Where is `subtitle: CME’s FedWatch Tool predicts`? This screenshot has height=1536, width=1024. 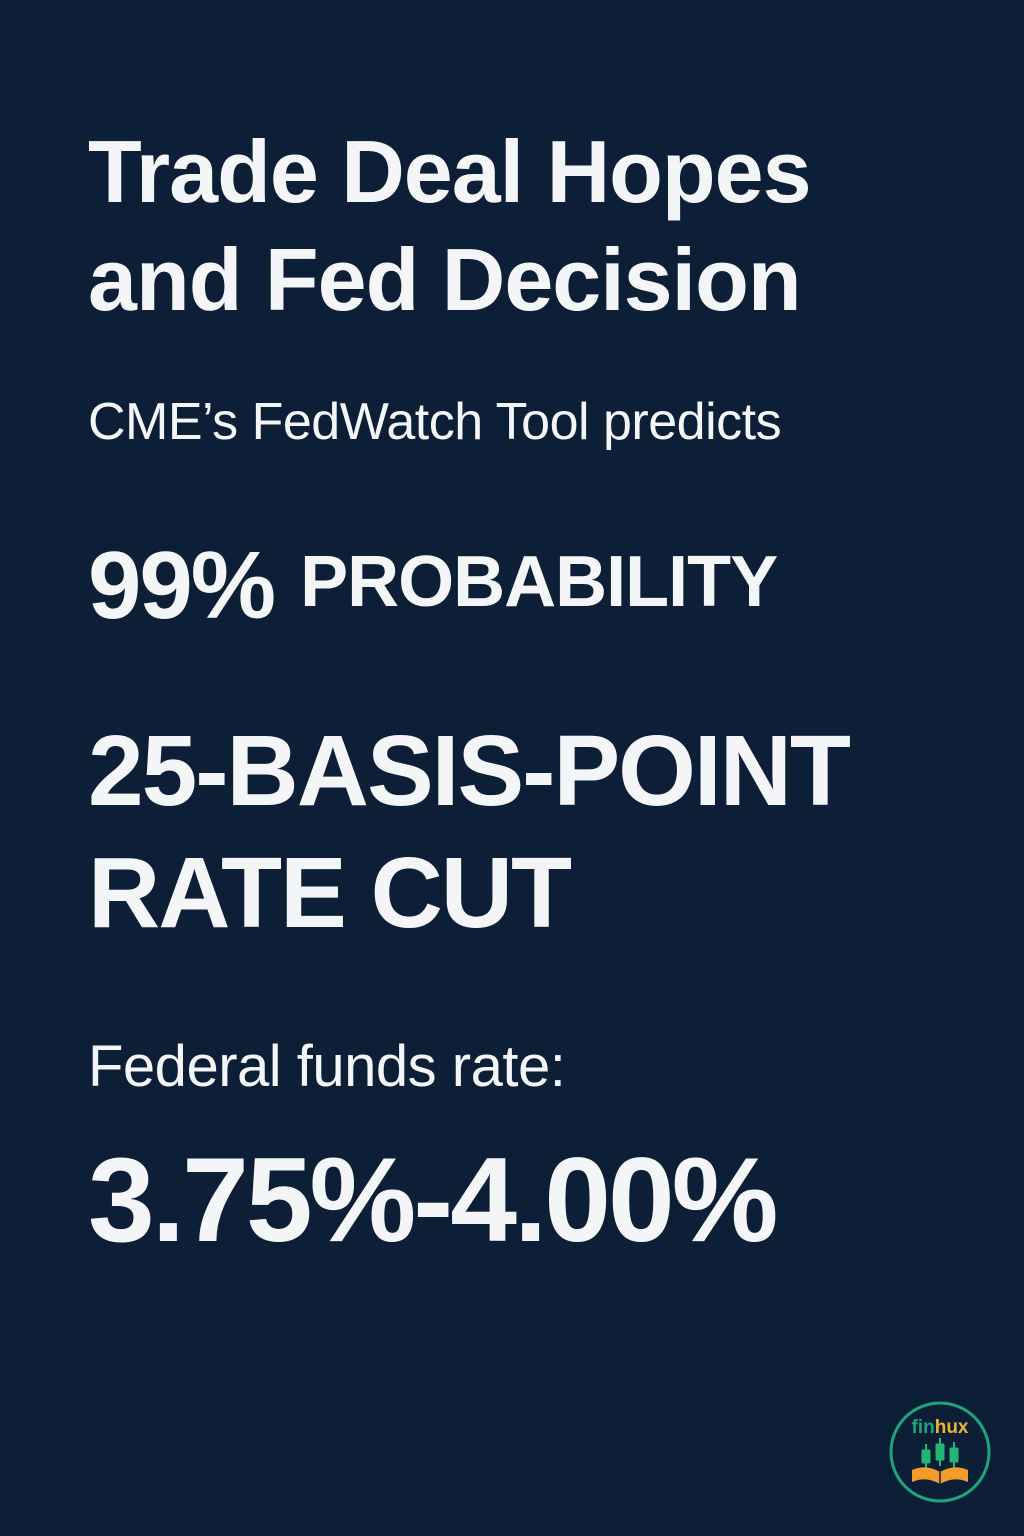 subtitle: CME’s FedWatch Tool predicts is located at coordinates (435, 422).